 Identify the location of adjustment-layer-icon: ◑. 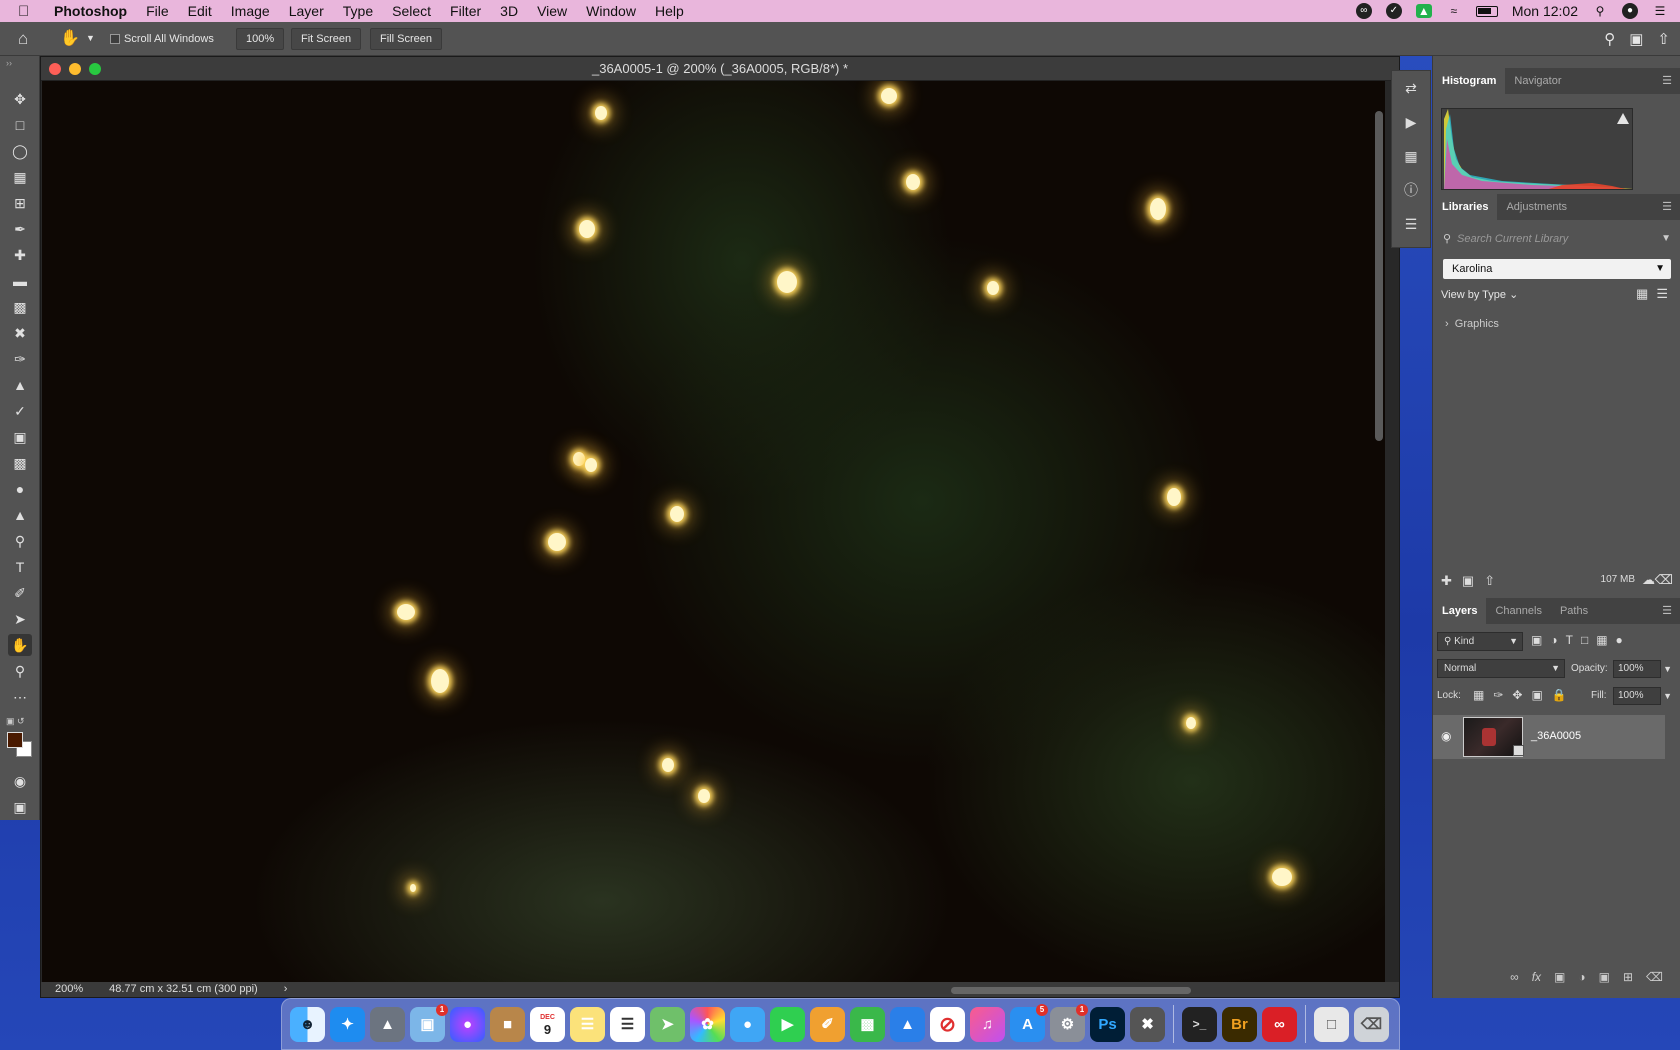
(1581, 980).